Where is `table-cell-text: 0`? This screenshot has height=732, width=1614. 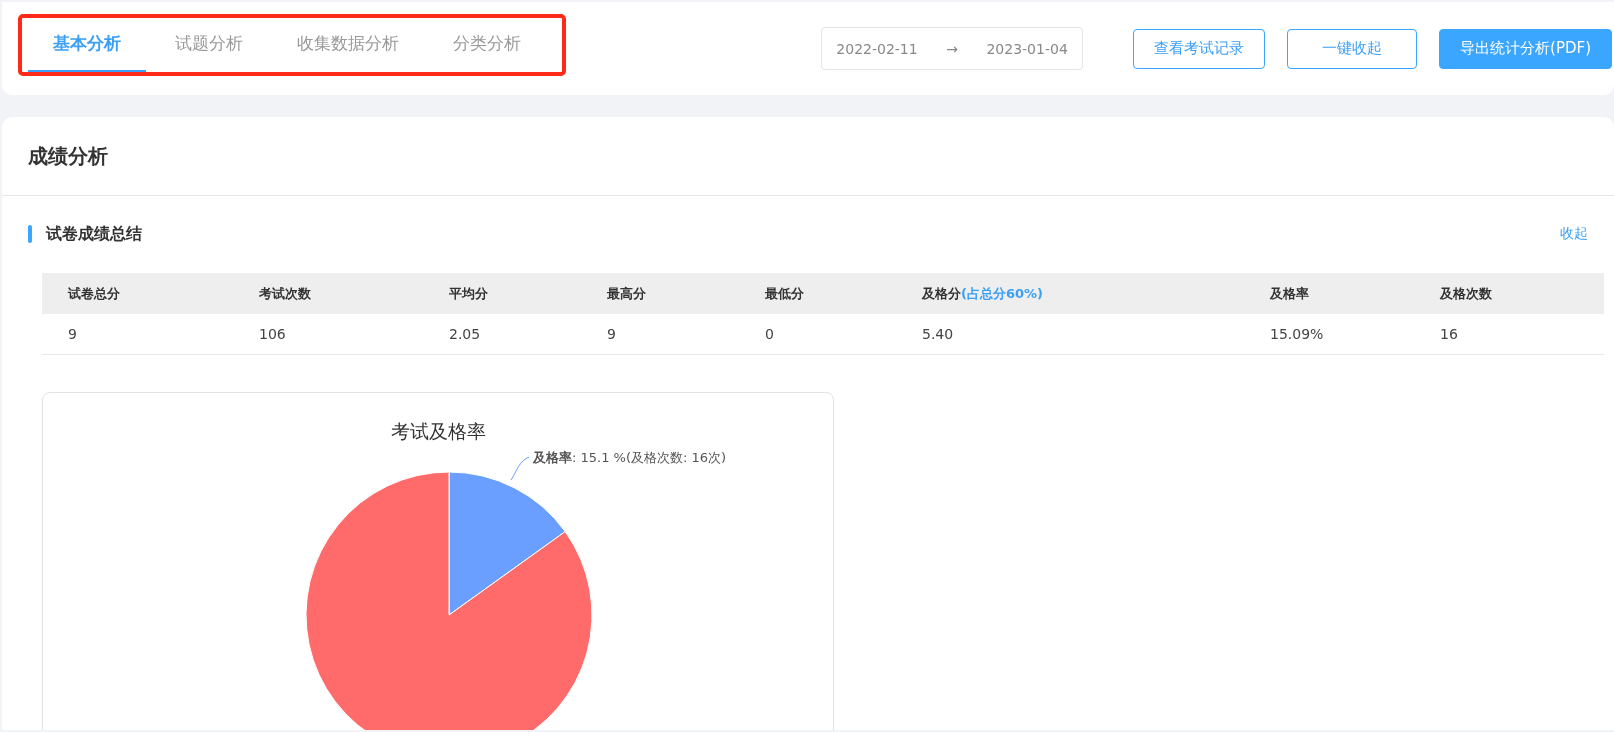 table-cell-text: 0 is located at coordinates (769, 334).